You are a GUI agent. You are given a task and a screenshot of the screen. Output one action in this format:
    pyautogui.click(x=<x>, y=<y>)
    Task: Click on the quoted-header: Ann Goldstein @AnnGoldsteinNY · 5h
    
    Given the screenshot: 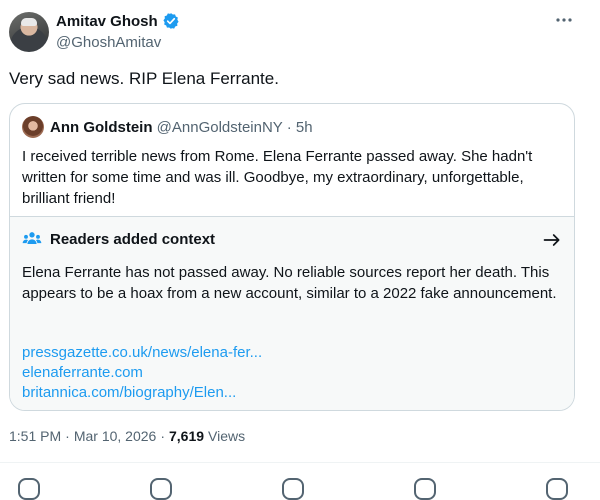 What is the action you would take?
    pyautogui.click(x=181, y=127)
    